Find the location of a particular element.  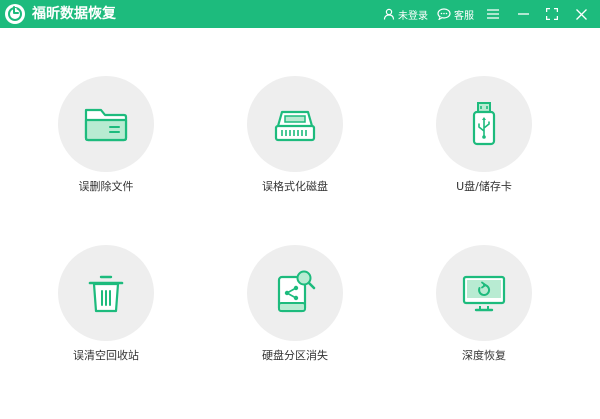

service-label: 客服 is located at coordinates (464, 16).